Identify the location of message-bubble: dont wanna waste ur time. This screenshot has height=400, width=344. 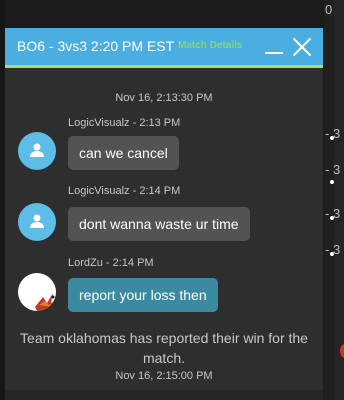
(159, 224).